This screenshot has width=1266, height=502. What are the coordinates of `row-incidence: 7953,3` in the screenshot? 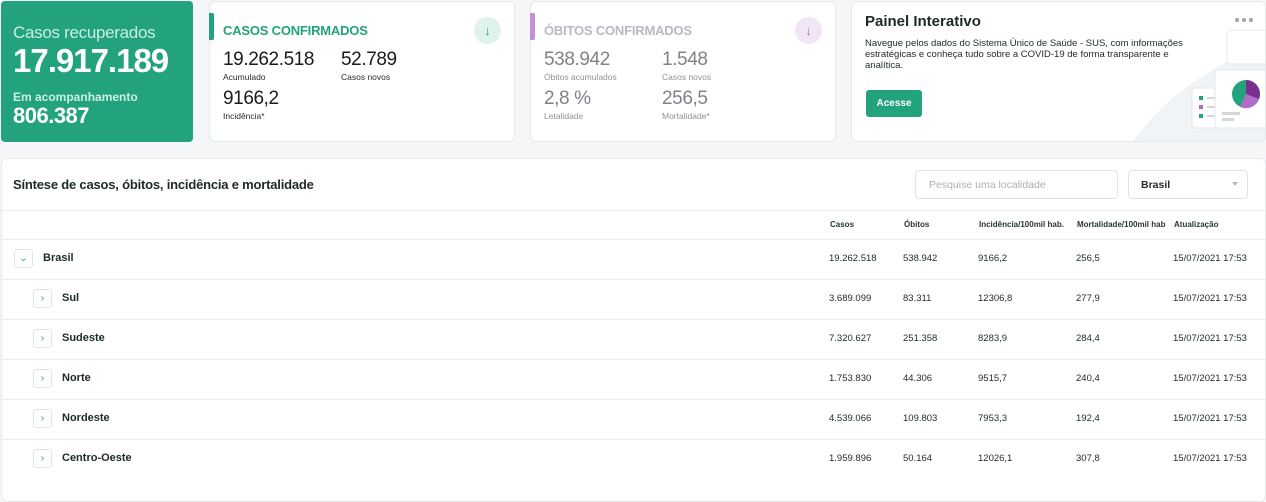 It's located at (993, 418).